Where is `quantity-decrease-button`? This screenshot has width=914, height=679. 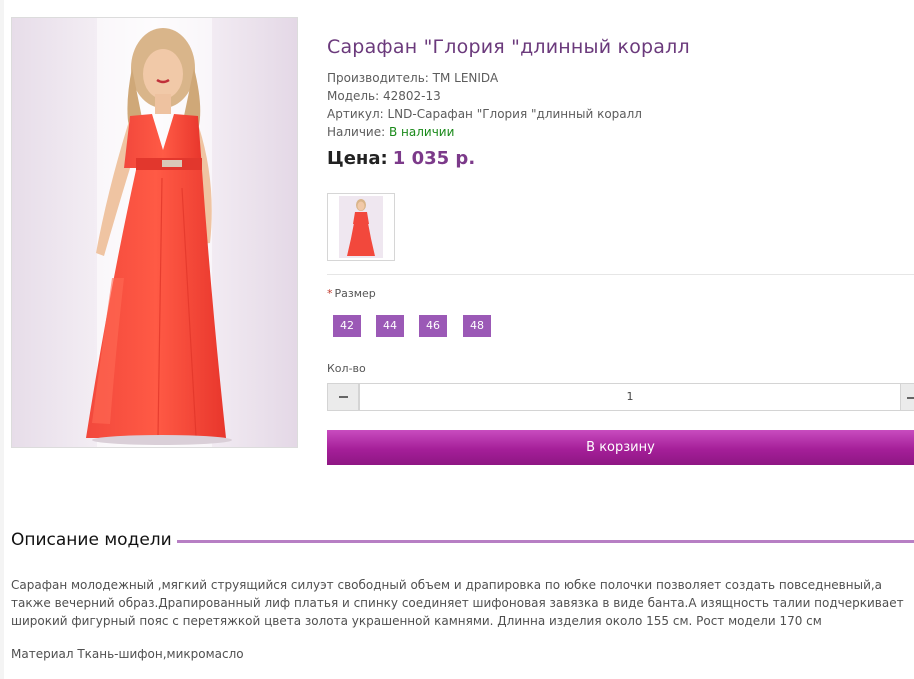 quantity-decrease-button is located at coordinates (343, 397).